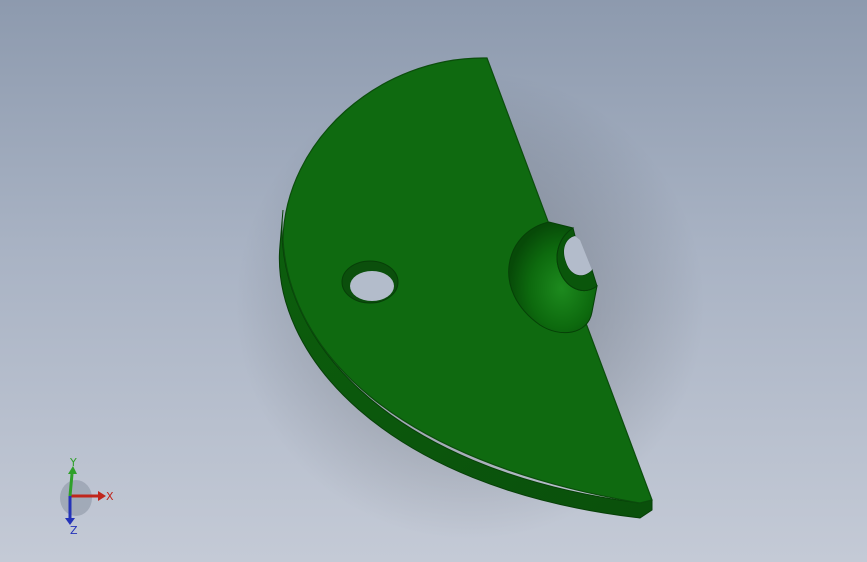 The height and width of the screenshot is (562, 867). What do you see at coordinates (110, 496) in the screenshot?
I see `x-axis-label: X` at bounding box center [110, 496].